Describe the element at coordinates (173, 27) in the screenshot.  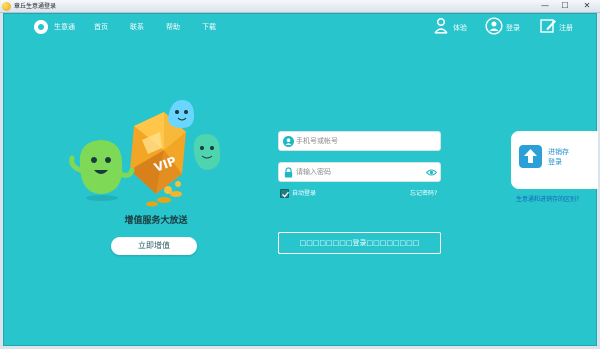
I see `nav-help: 帮助` at that location.